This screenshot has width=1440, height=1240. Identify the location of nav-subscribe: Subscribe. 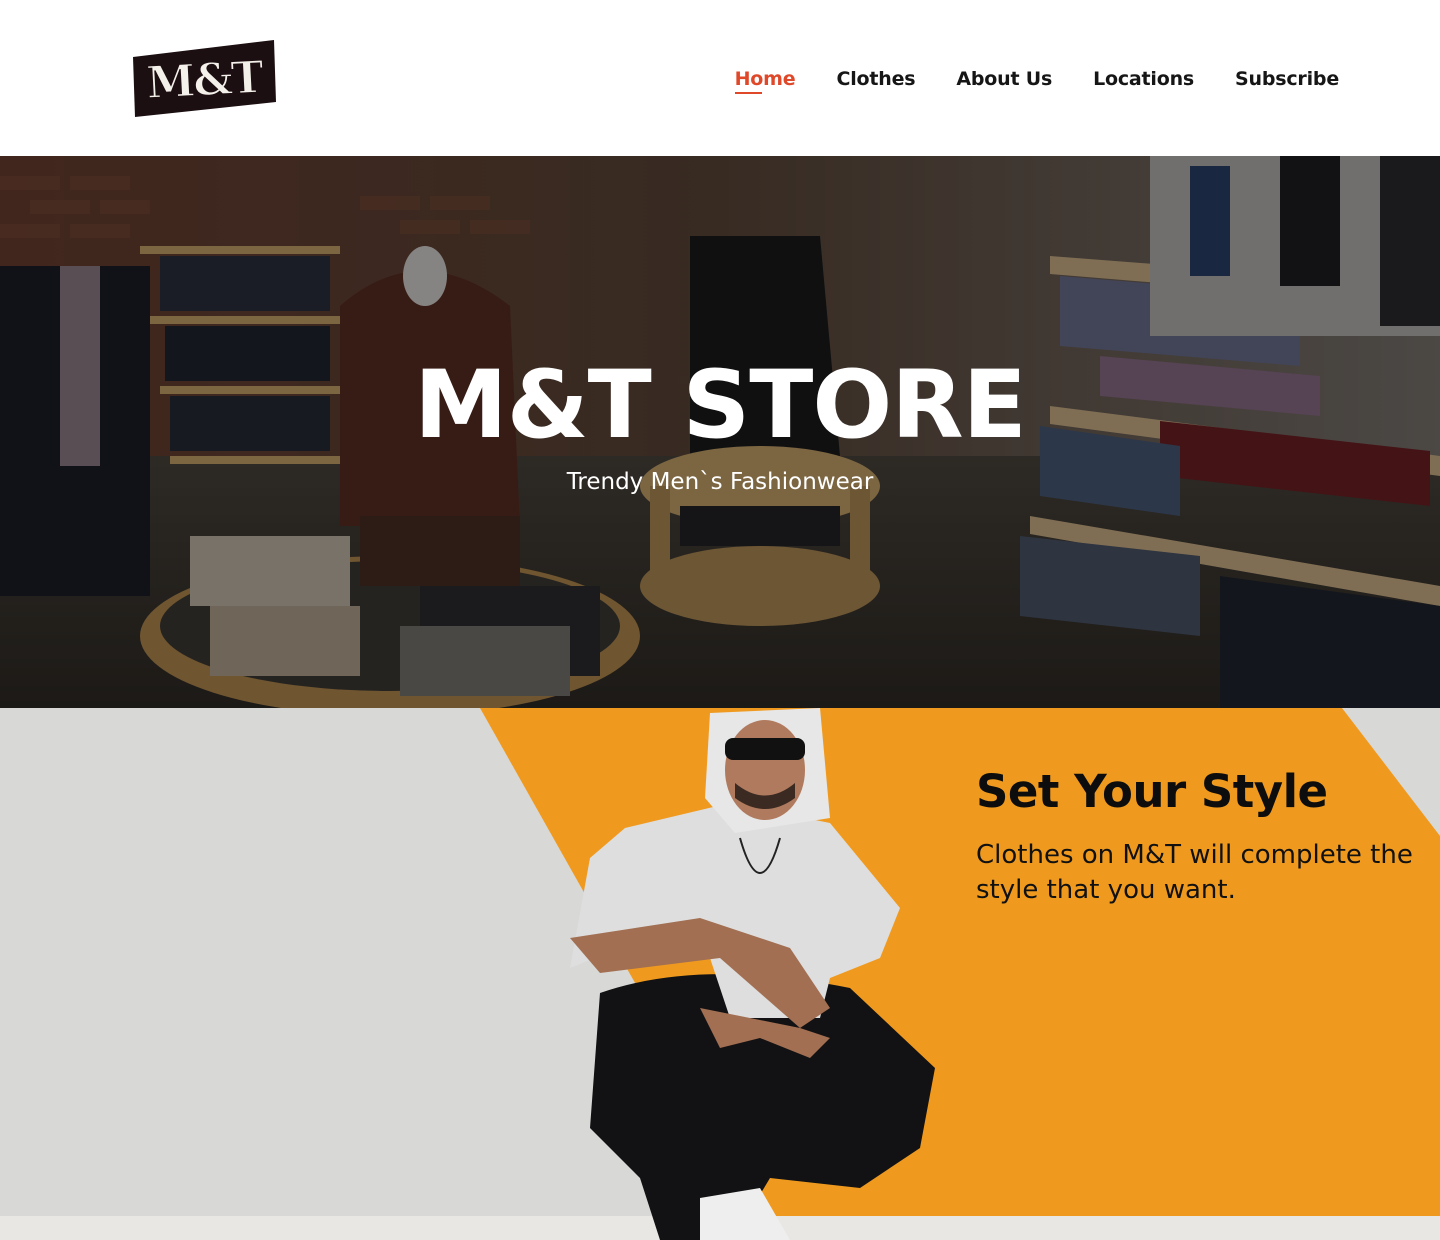
(1287, 79).